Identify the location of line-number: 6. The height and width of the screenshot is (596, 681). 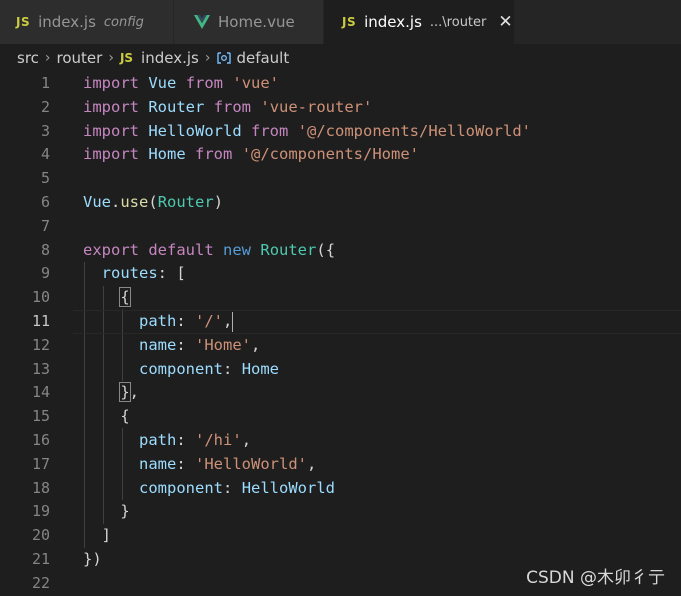
(45, 202).